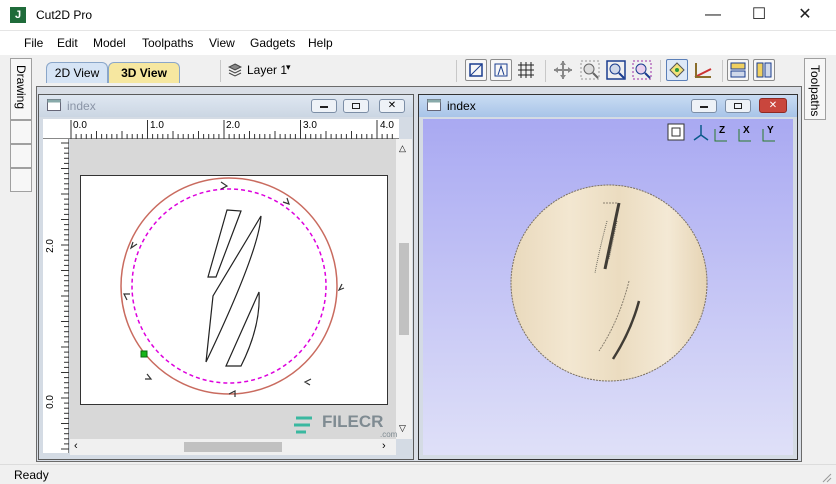 This screenshot has height=484, width=836. I want to click on drawing-tab-label: Drawing, so click(21, 87).